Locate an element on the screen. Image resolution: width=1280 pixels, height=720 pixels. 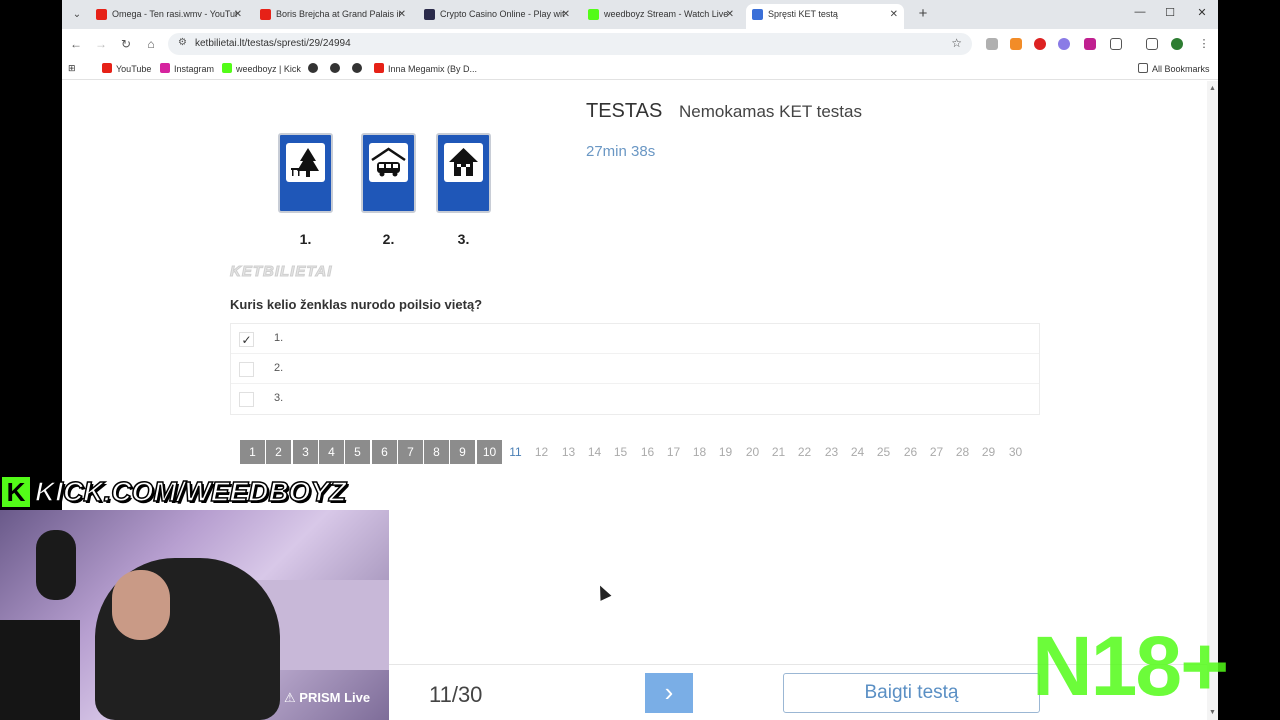
finish-test-button: Baigti testą is located at coordinates (911, 693).